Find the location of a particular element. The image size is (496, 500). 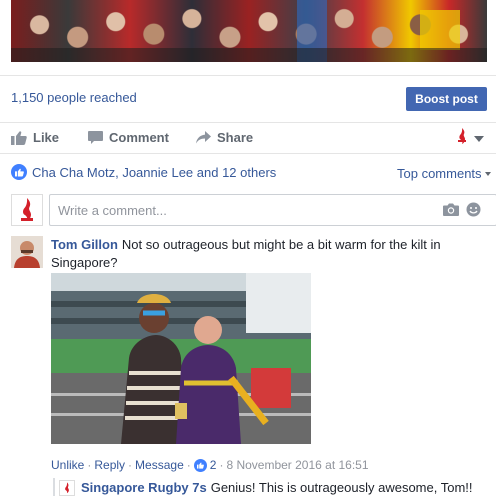

comment-button: Comment is located at coordinates (128, 137).